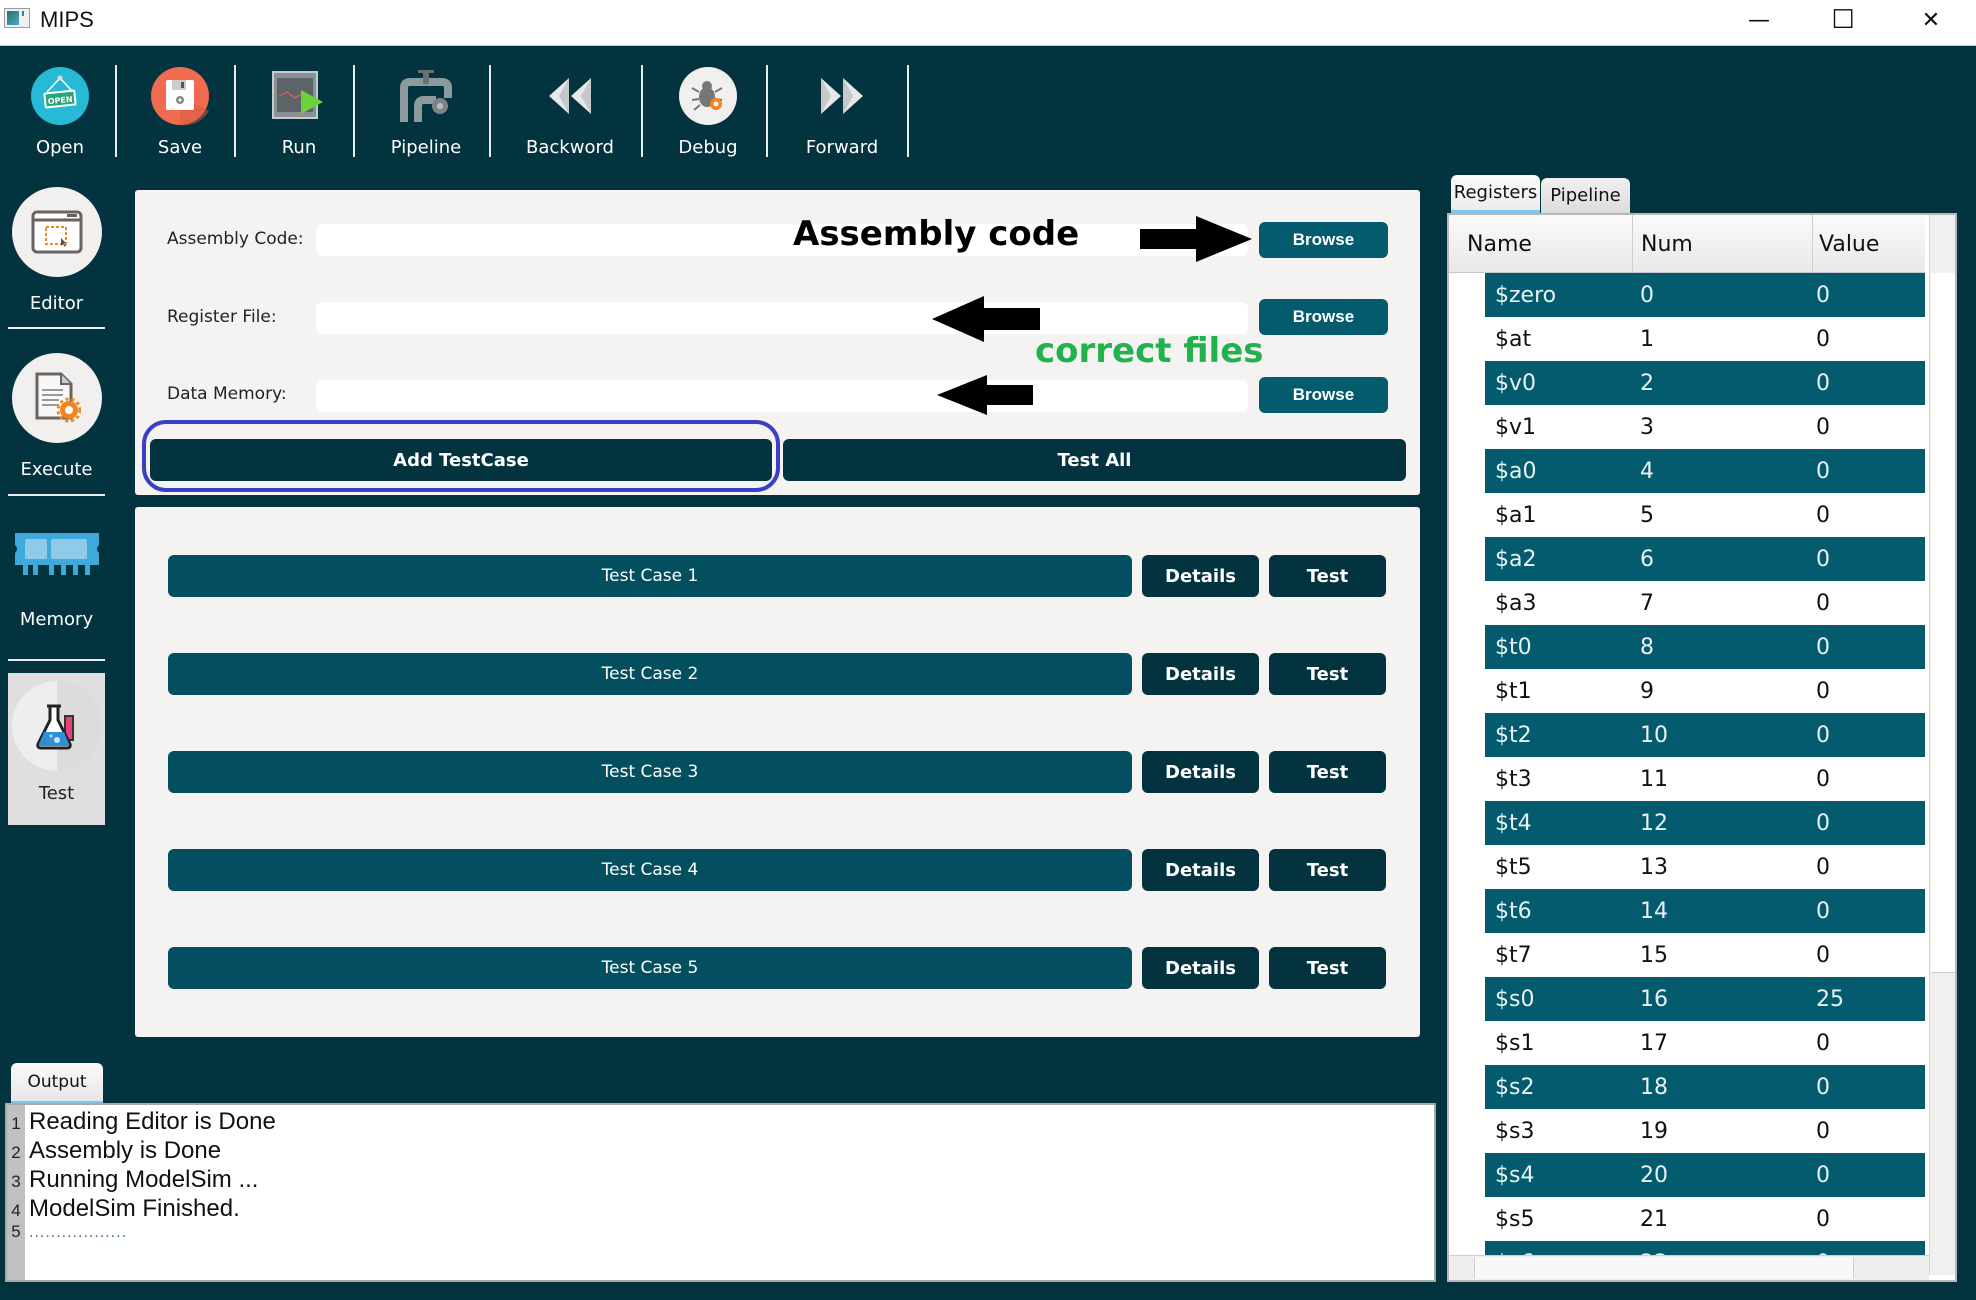 This screenshot has height=1300, width=1976. I want to click on table-row: $at 1 0, so click(1705, 339).